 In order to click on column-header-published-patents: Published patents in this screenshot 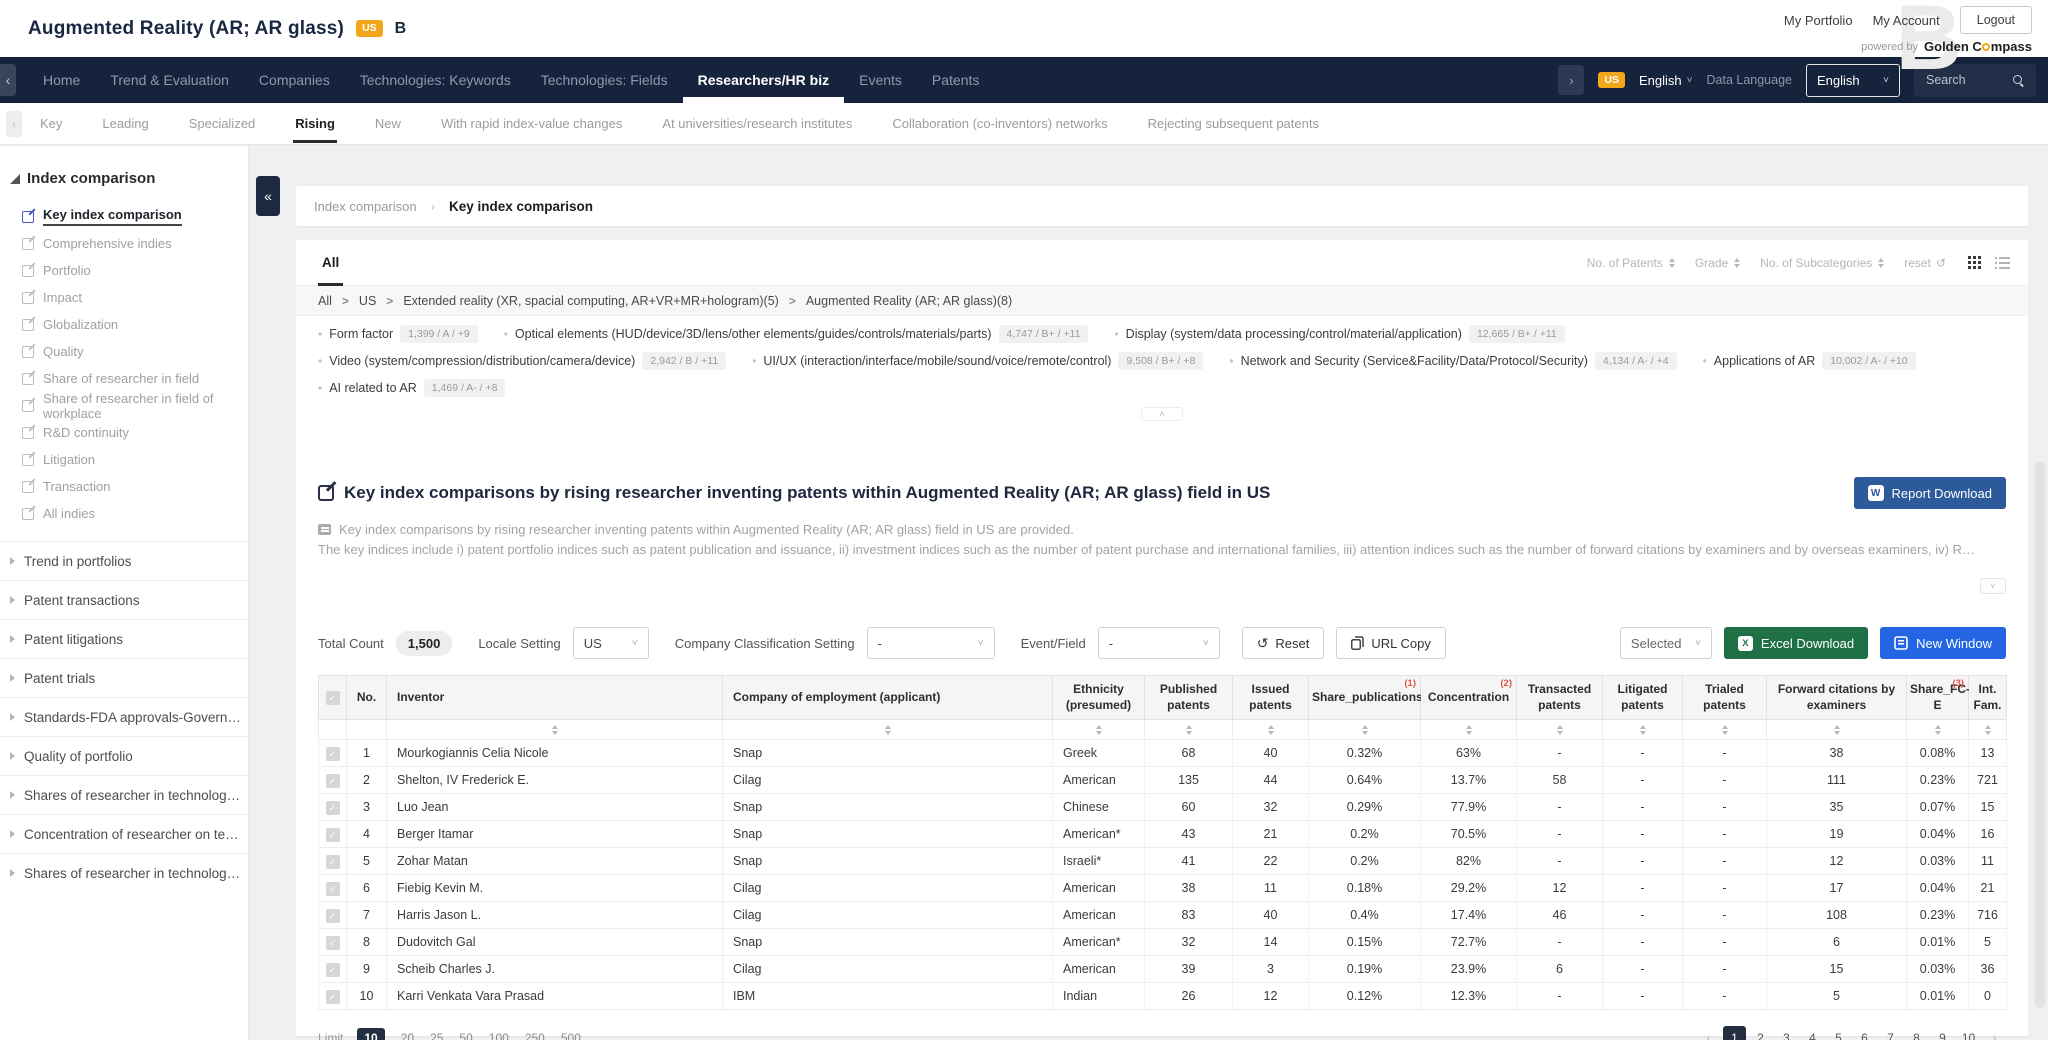, I will do `click(1188, 697)`.